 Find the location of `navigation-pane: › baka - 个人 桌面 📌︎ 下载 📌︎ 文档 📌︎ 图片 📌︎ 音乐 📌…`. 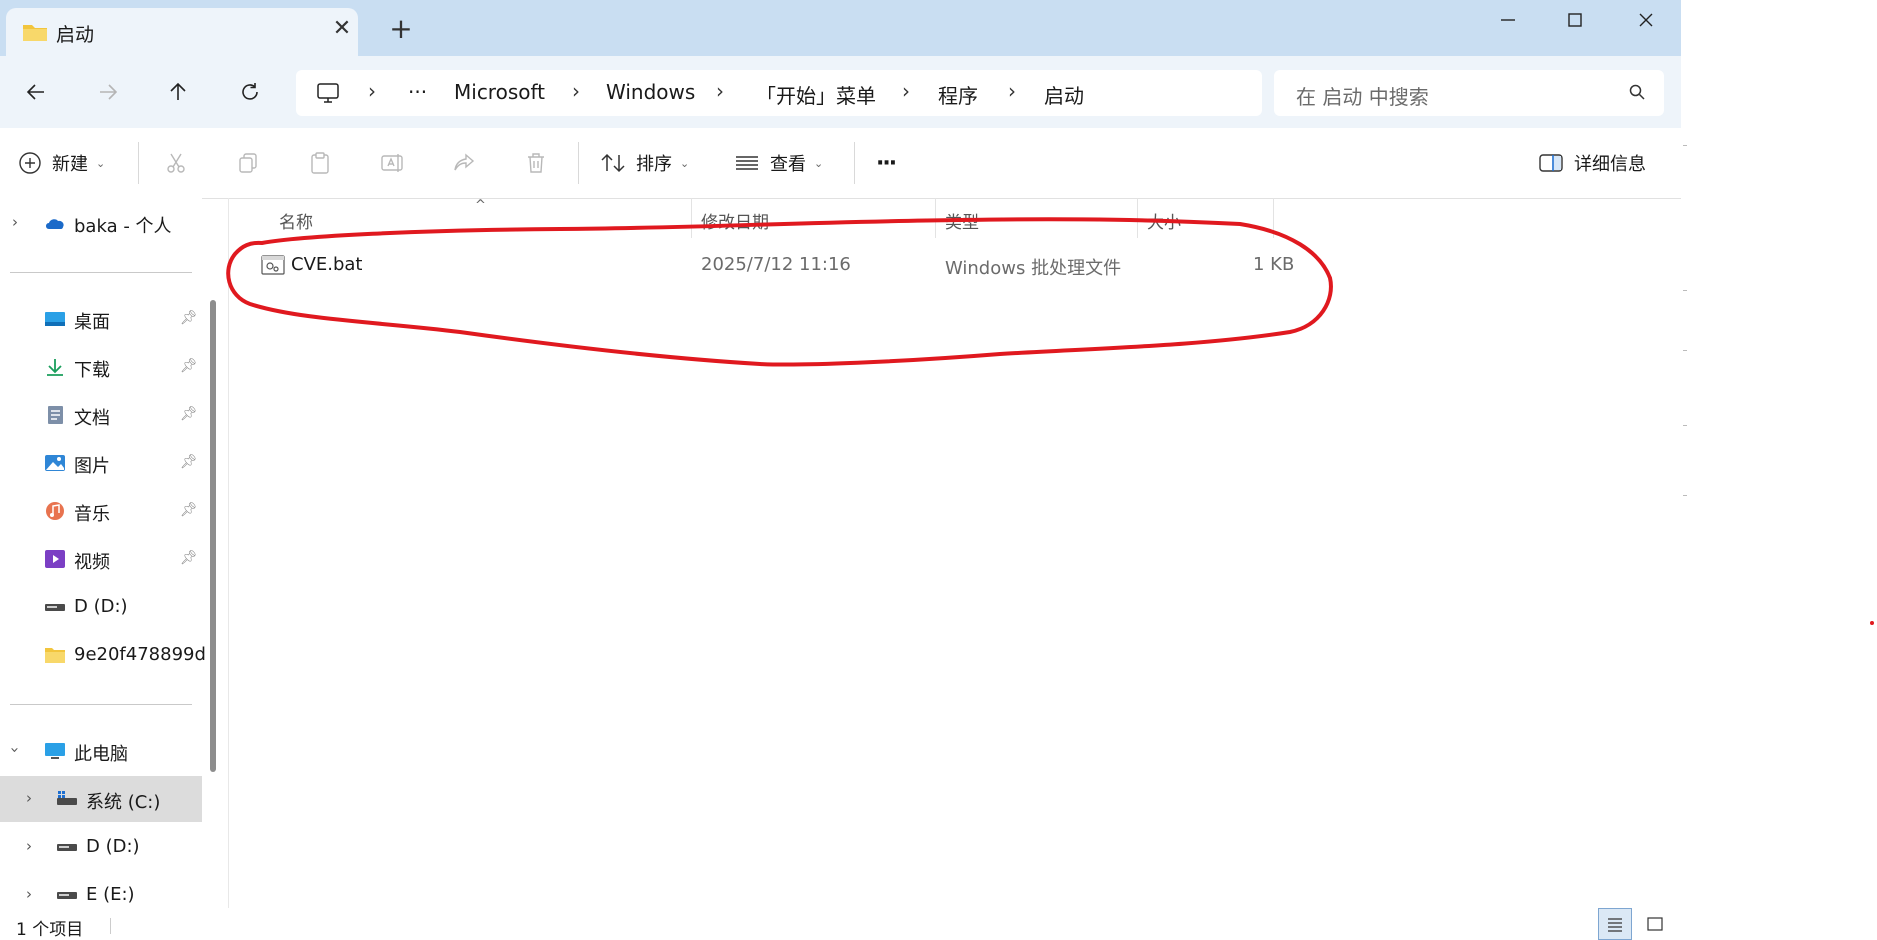

navigation-pane: › baka - 个人 桌面 📌︎ 下载 📌︎ 文档 📌︎ 图片 📌︎ 音乐 📌… is located at coordinates (103, 553).